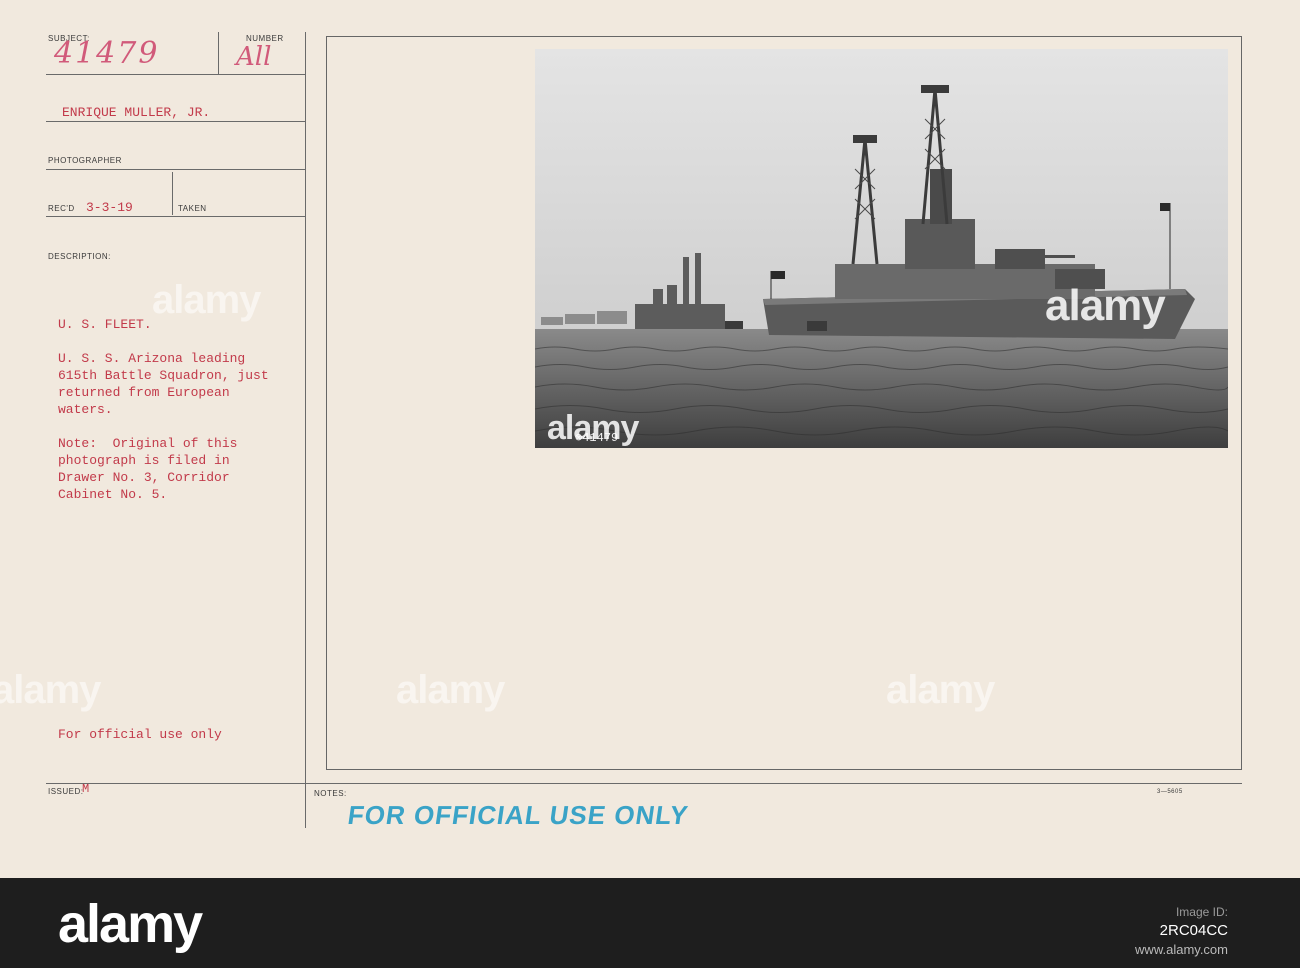 This screenshot has width=1300, height=968. I want to click on description-line: 615th Battle Squadron, just, so click(163, 375).